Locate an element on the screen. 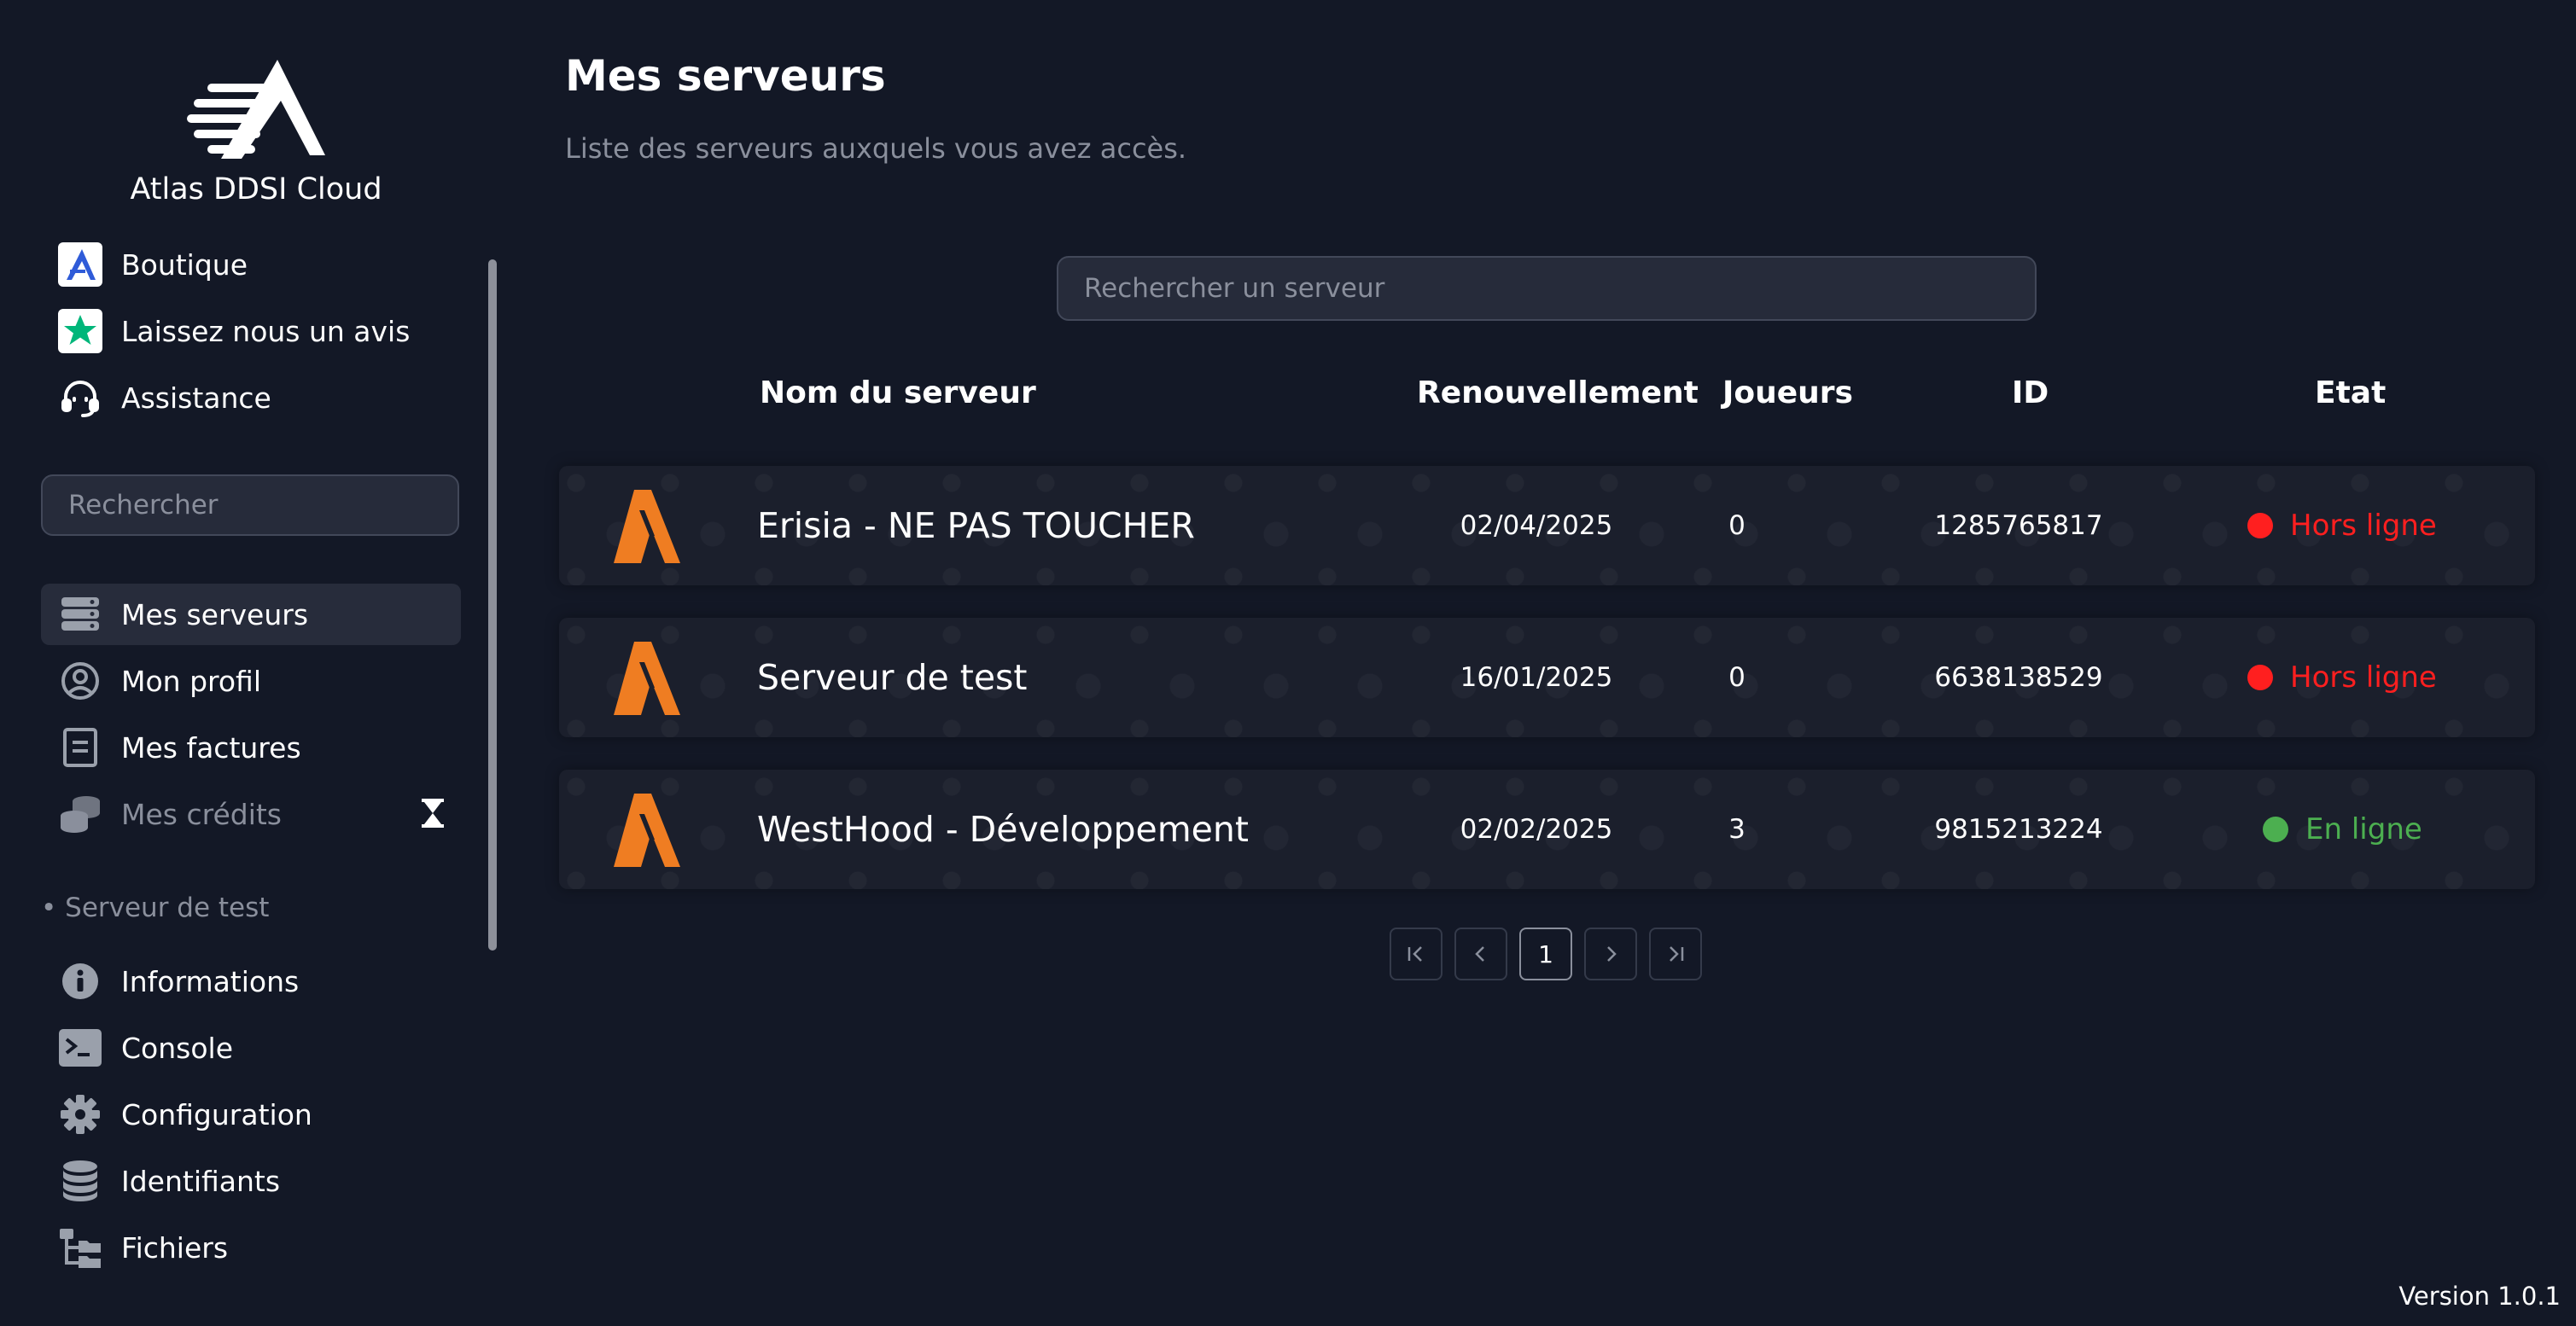 This screenshot has width=2576, height=1326. sidebar-item-mes-serveurs: Mes serveurs is located at coordinates (251, 614).